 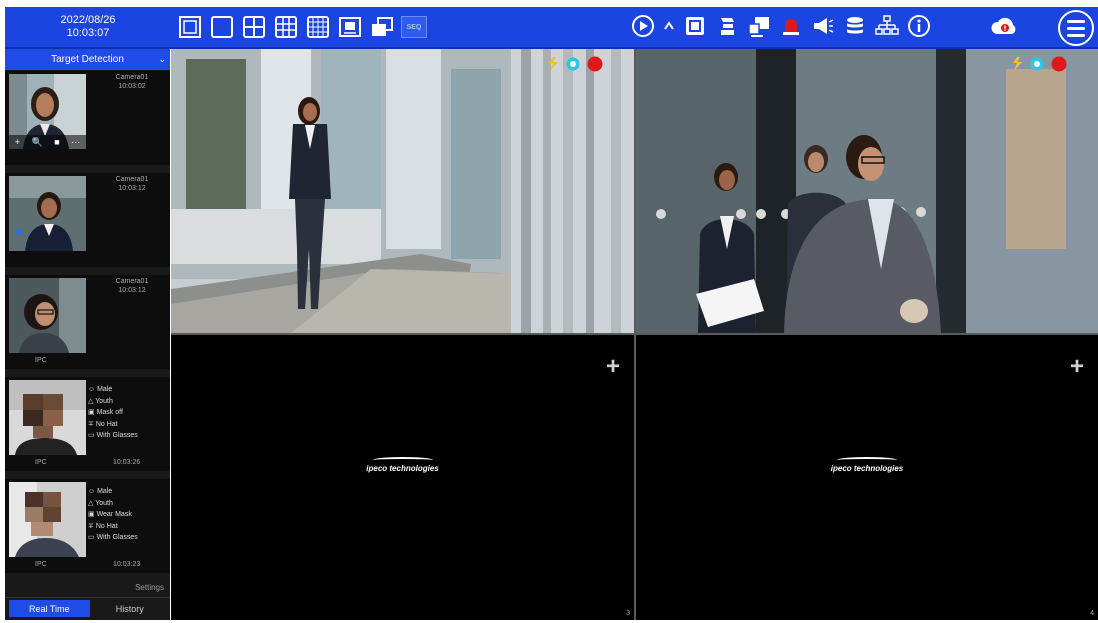 What do you see at coordinates (49, 608) in the screenshot?
I see `tab-real-time: Real Time` at bounding box center [49, 608].